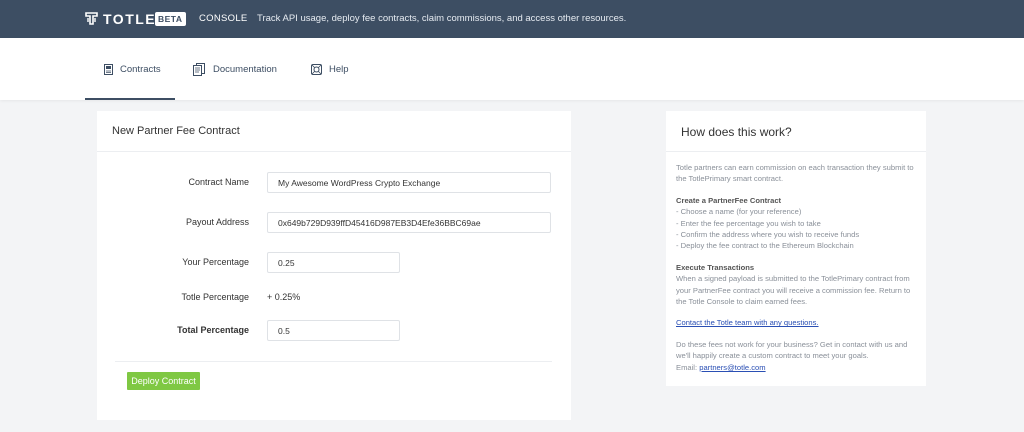 The width and height of the screenshot is (1024, 432). I want to click on logo-text: TOTLE, so click(129, 19).